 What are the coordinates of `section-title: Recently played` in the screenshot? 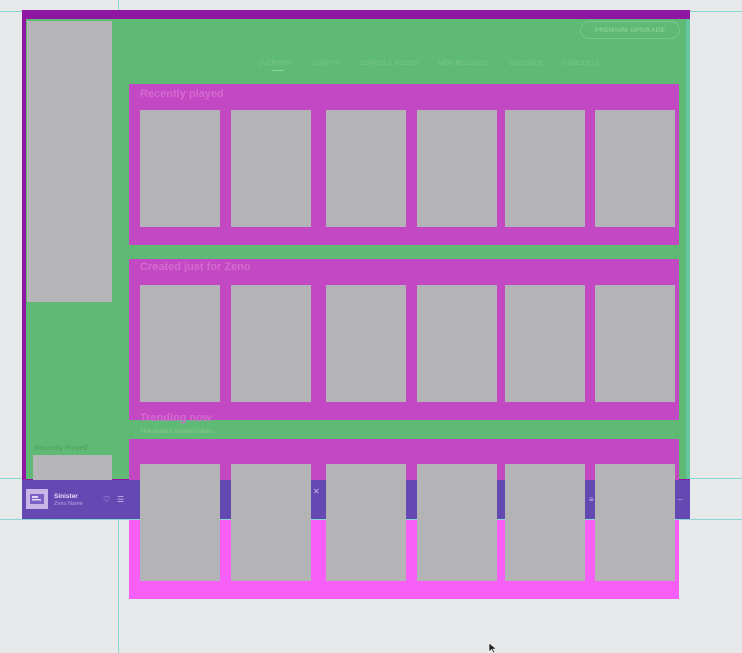 It's located at (182, 94).